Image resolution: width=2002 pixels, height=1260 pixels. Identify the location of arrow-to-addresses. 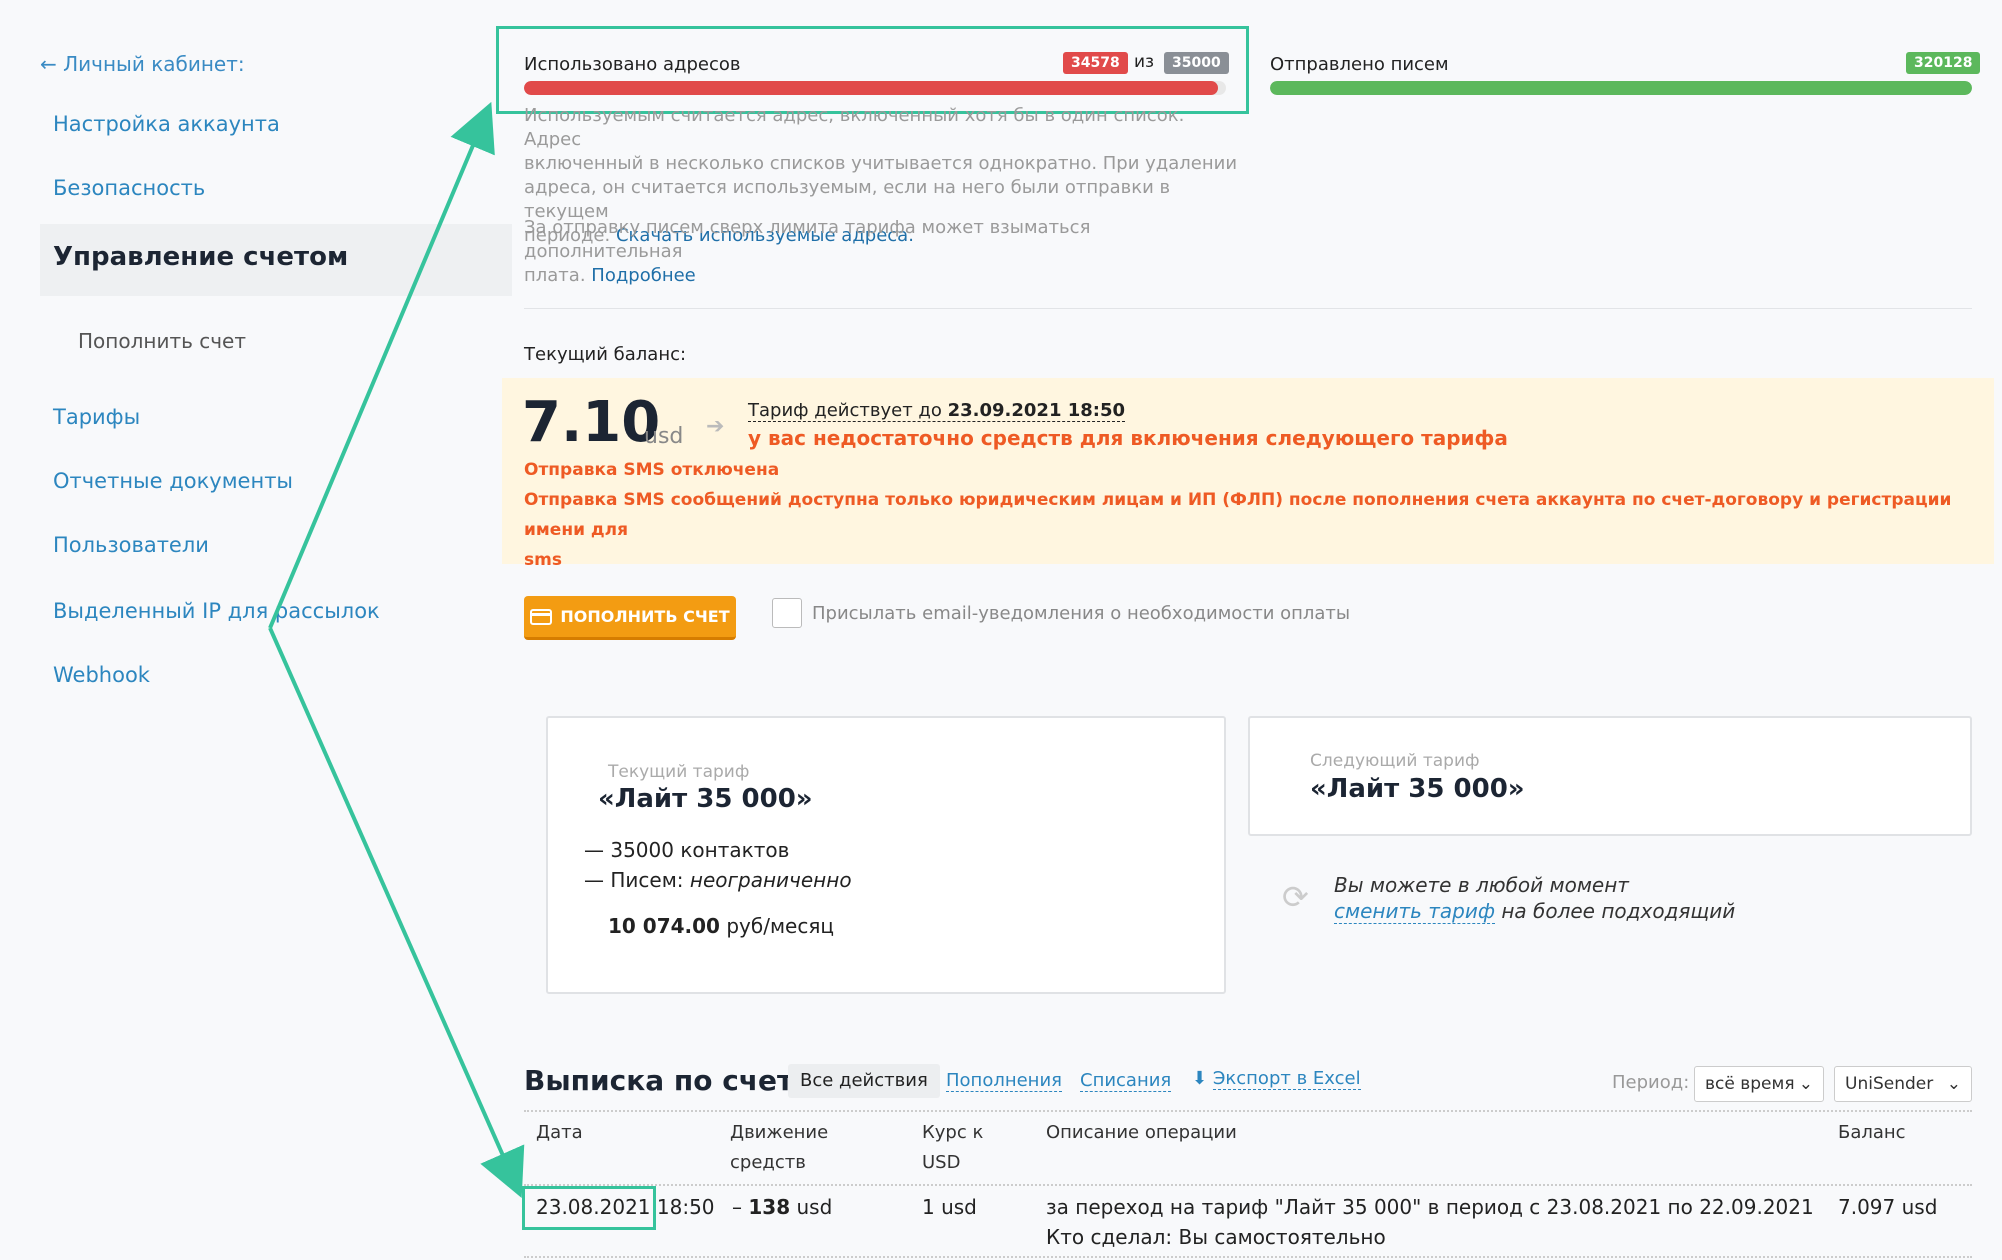
(381, 365).